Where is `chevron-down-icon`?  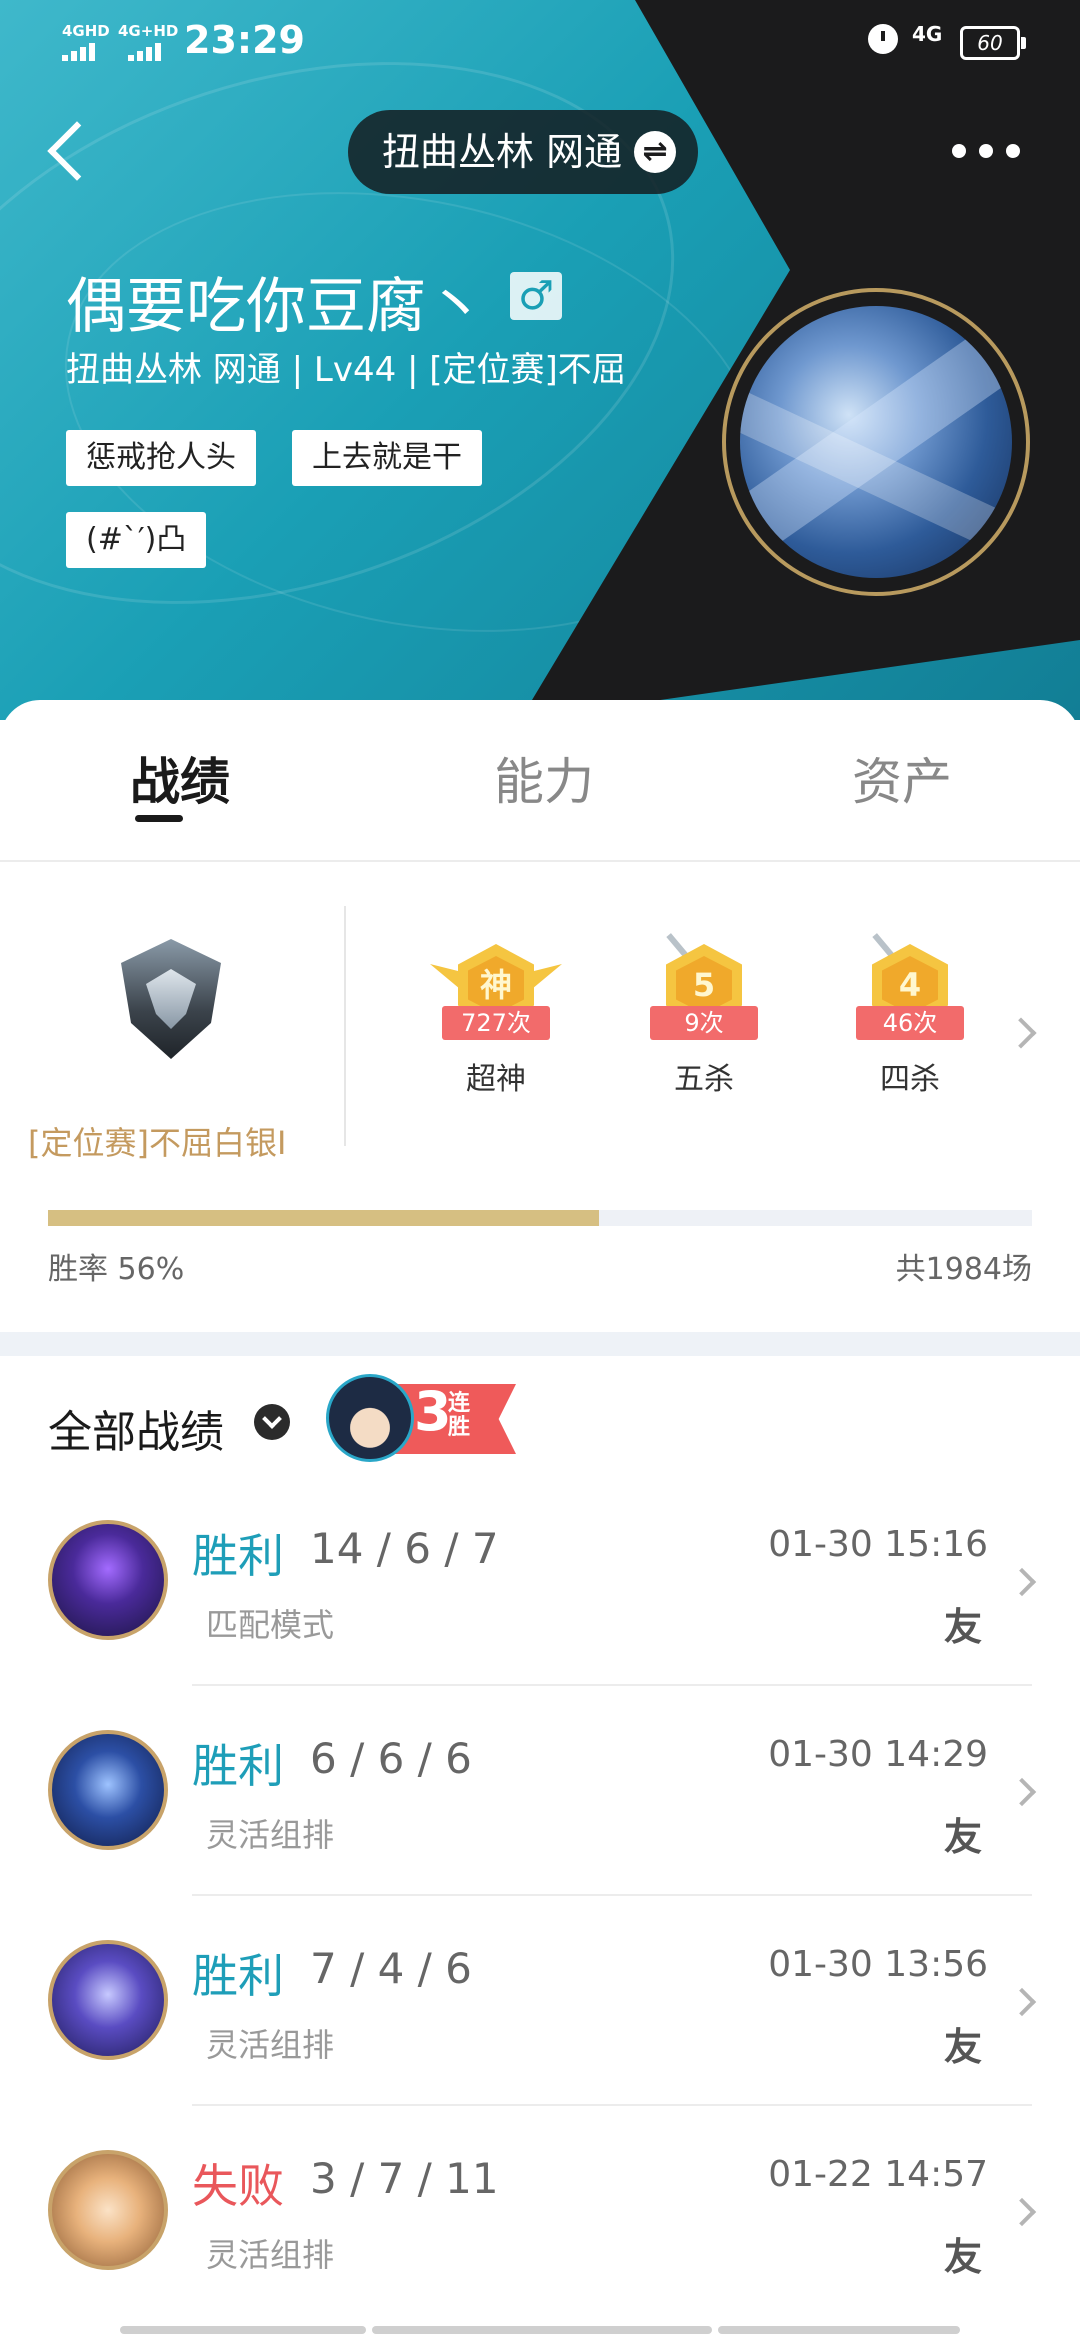
chevron-down-icon is located at coordinates (272, 1422).